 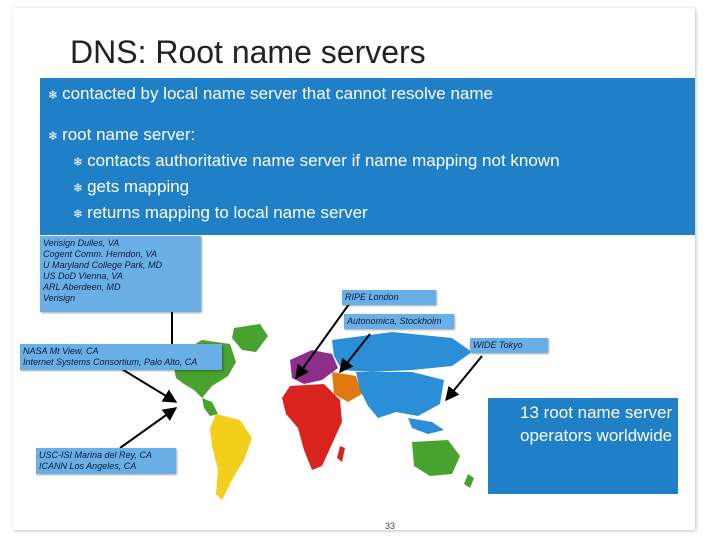 I want to click on label-wide: WIDE Tokyo, so click(x=509, y=345).